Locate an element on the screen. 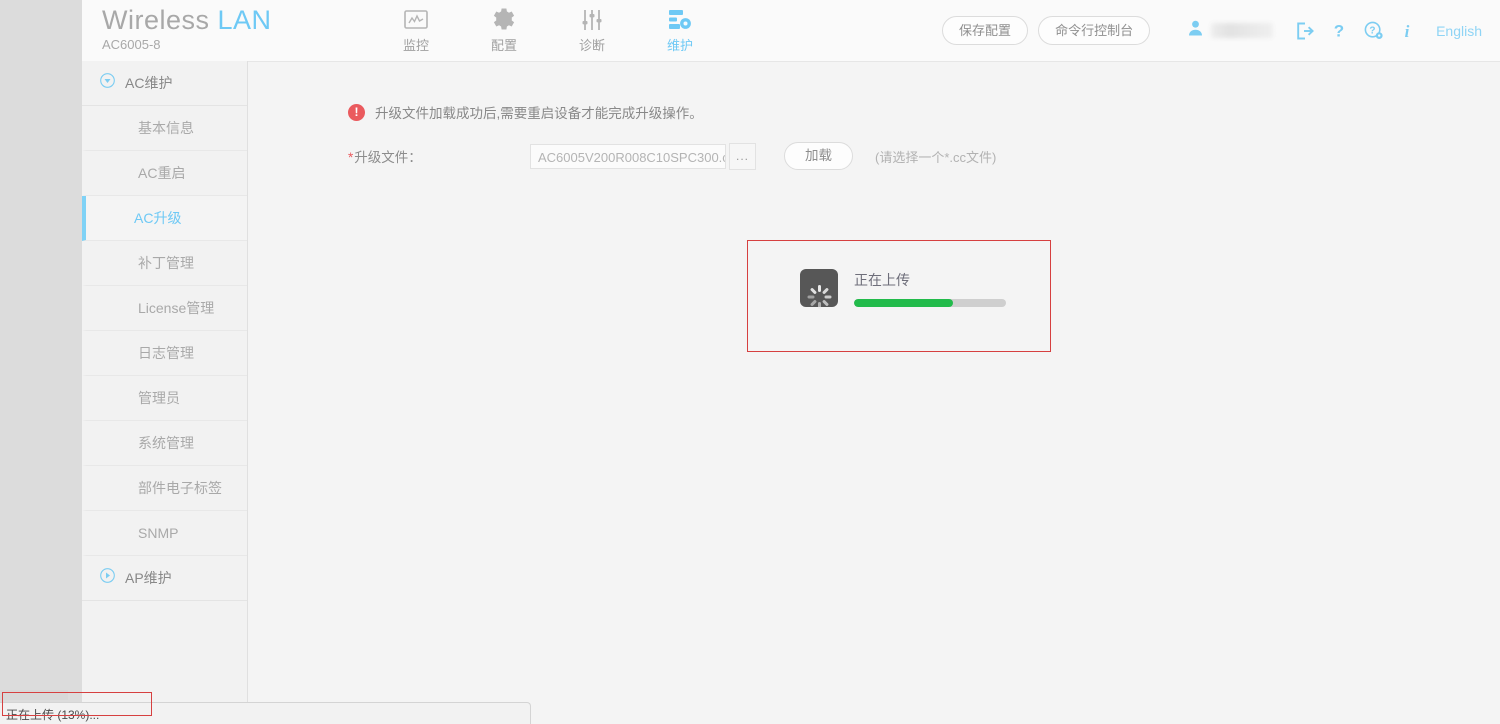 This screenshot has height=724, width=1500. maintenance-icon is located at coordinates (680, 20).